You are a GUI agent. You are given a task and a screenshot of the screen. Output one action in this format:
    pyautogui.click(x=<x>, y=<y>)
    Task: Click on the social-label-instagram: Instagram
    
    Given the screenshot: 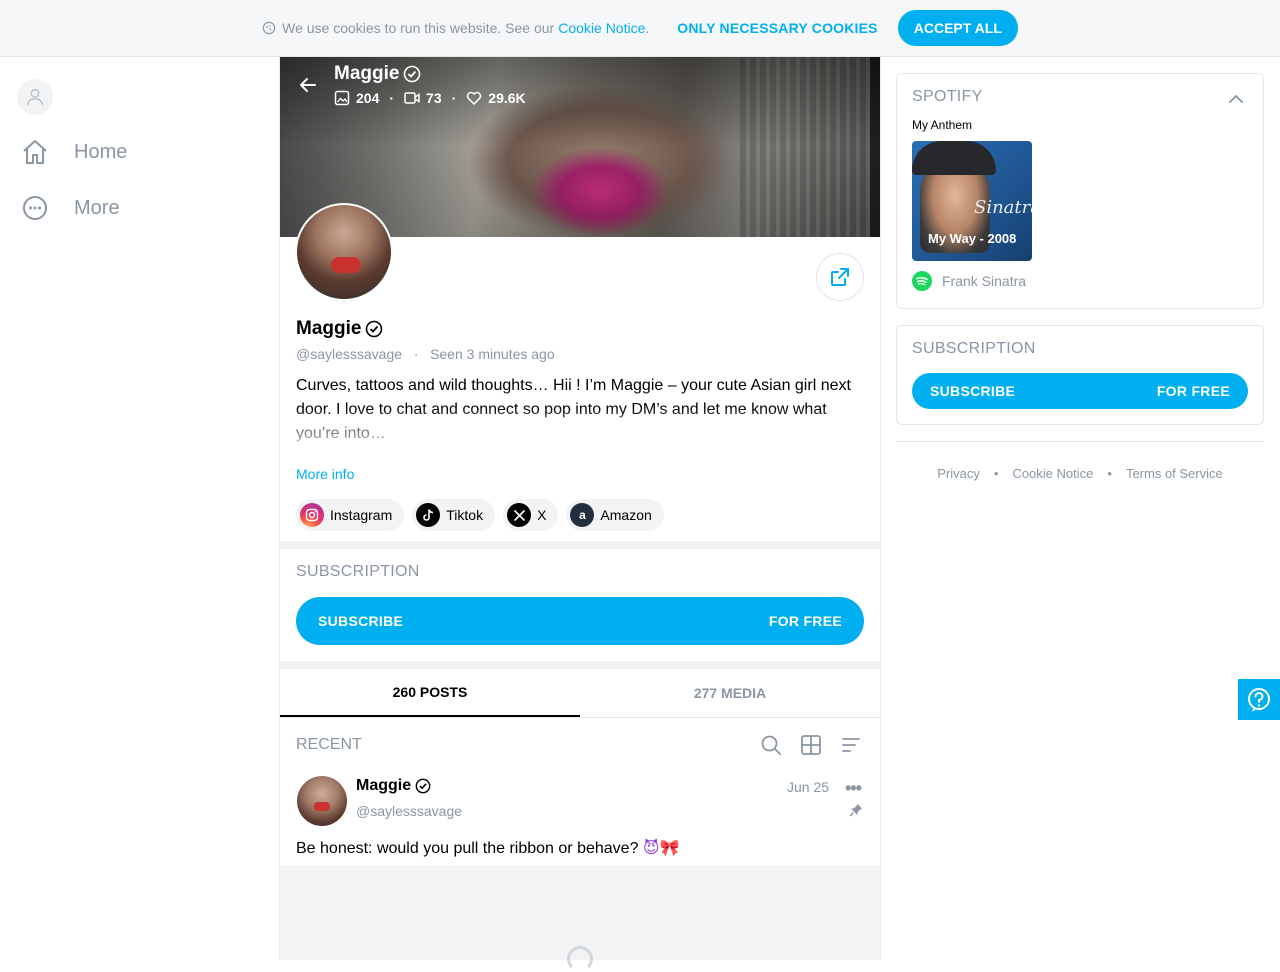 What is the action you would take?
    pyautogui.click(x=361, y=515)
    